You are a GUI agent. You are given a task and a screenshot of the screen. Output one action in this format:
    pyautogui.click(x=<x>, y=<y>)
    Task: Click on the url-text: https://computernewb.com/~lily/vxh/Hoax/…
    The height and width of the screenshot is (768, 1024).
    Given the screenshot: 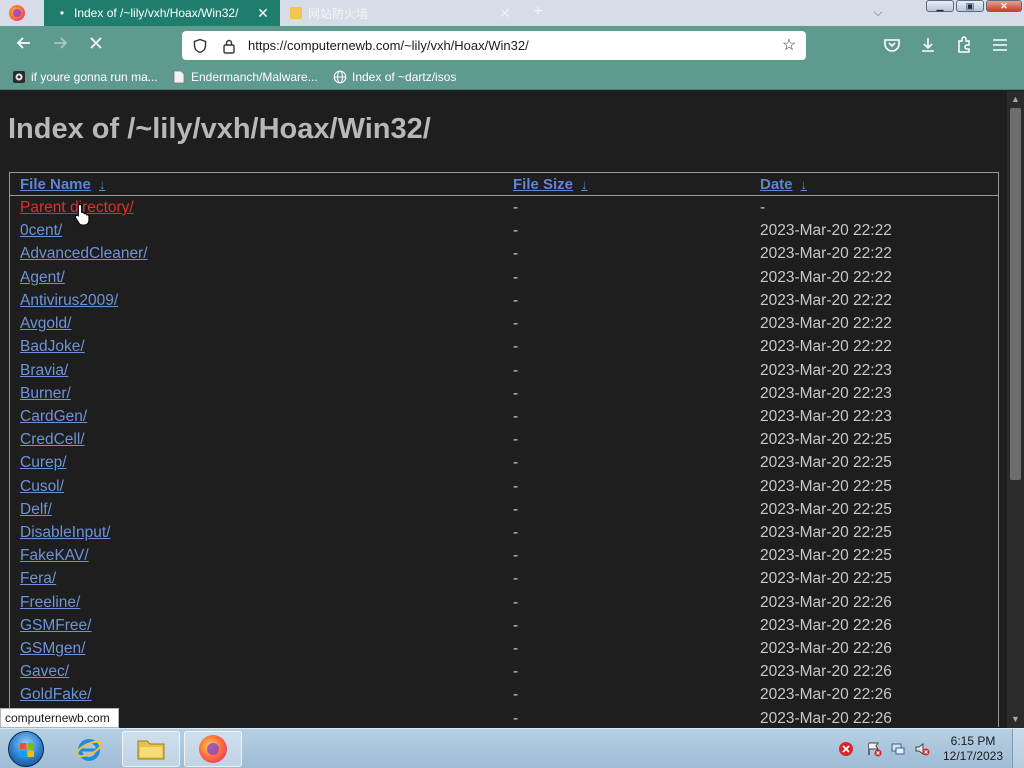 What is the action you would take?
    pyautogui.click(x=514, y=45)
    